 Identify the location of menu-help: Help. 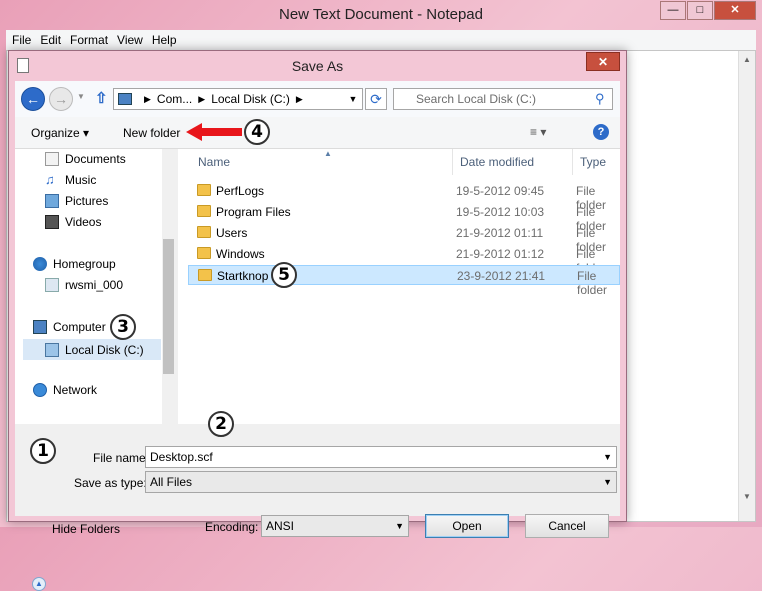
(167, 40).